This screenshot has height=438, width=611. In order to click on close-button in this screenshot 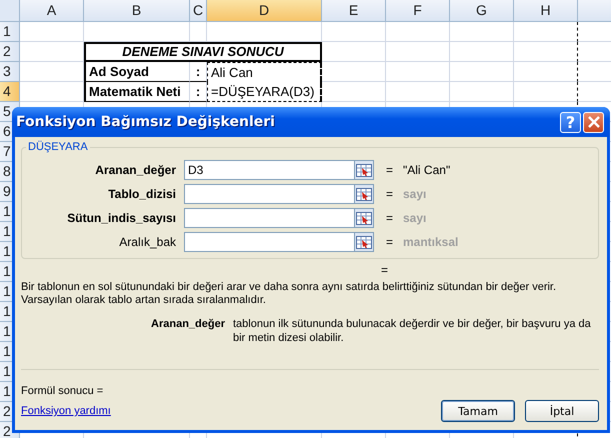, I will do `click(593, 122)`.